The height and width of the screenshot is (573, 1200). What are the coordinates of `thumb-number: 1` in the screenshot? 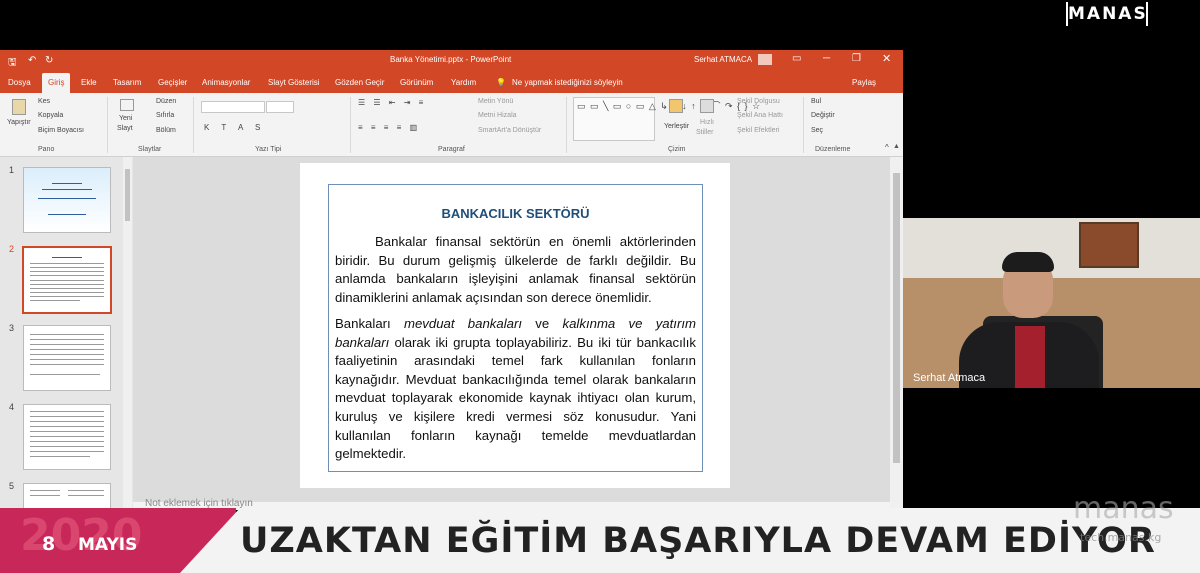 It's located at (12, 170).